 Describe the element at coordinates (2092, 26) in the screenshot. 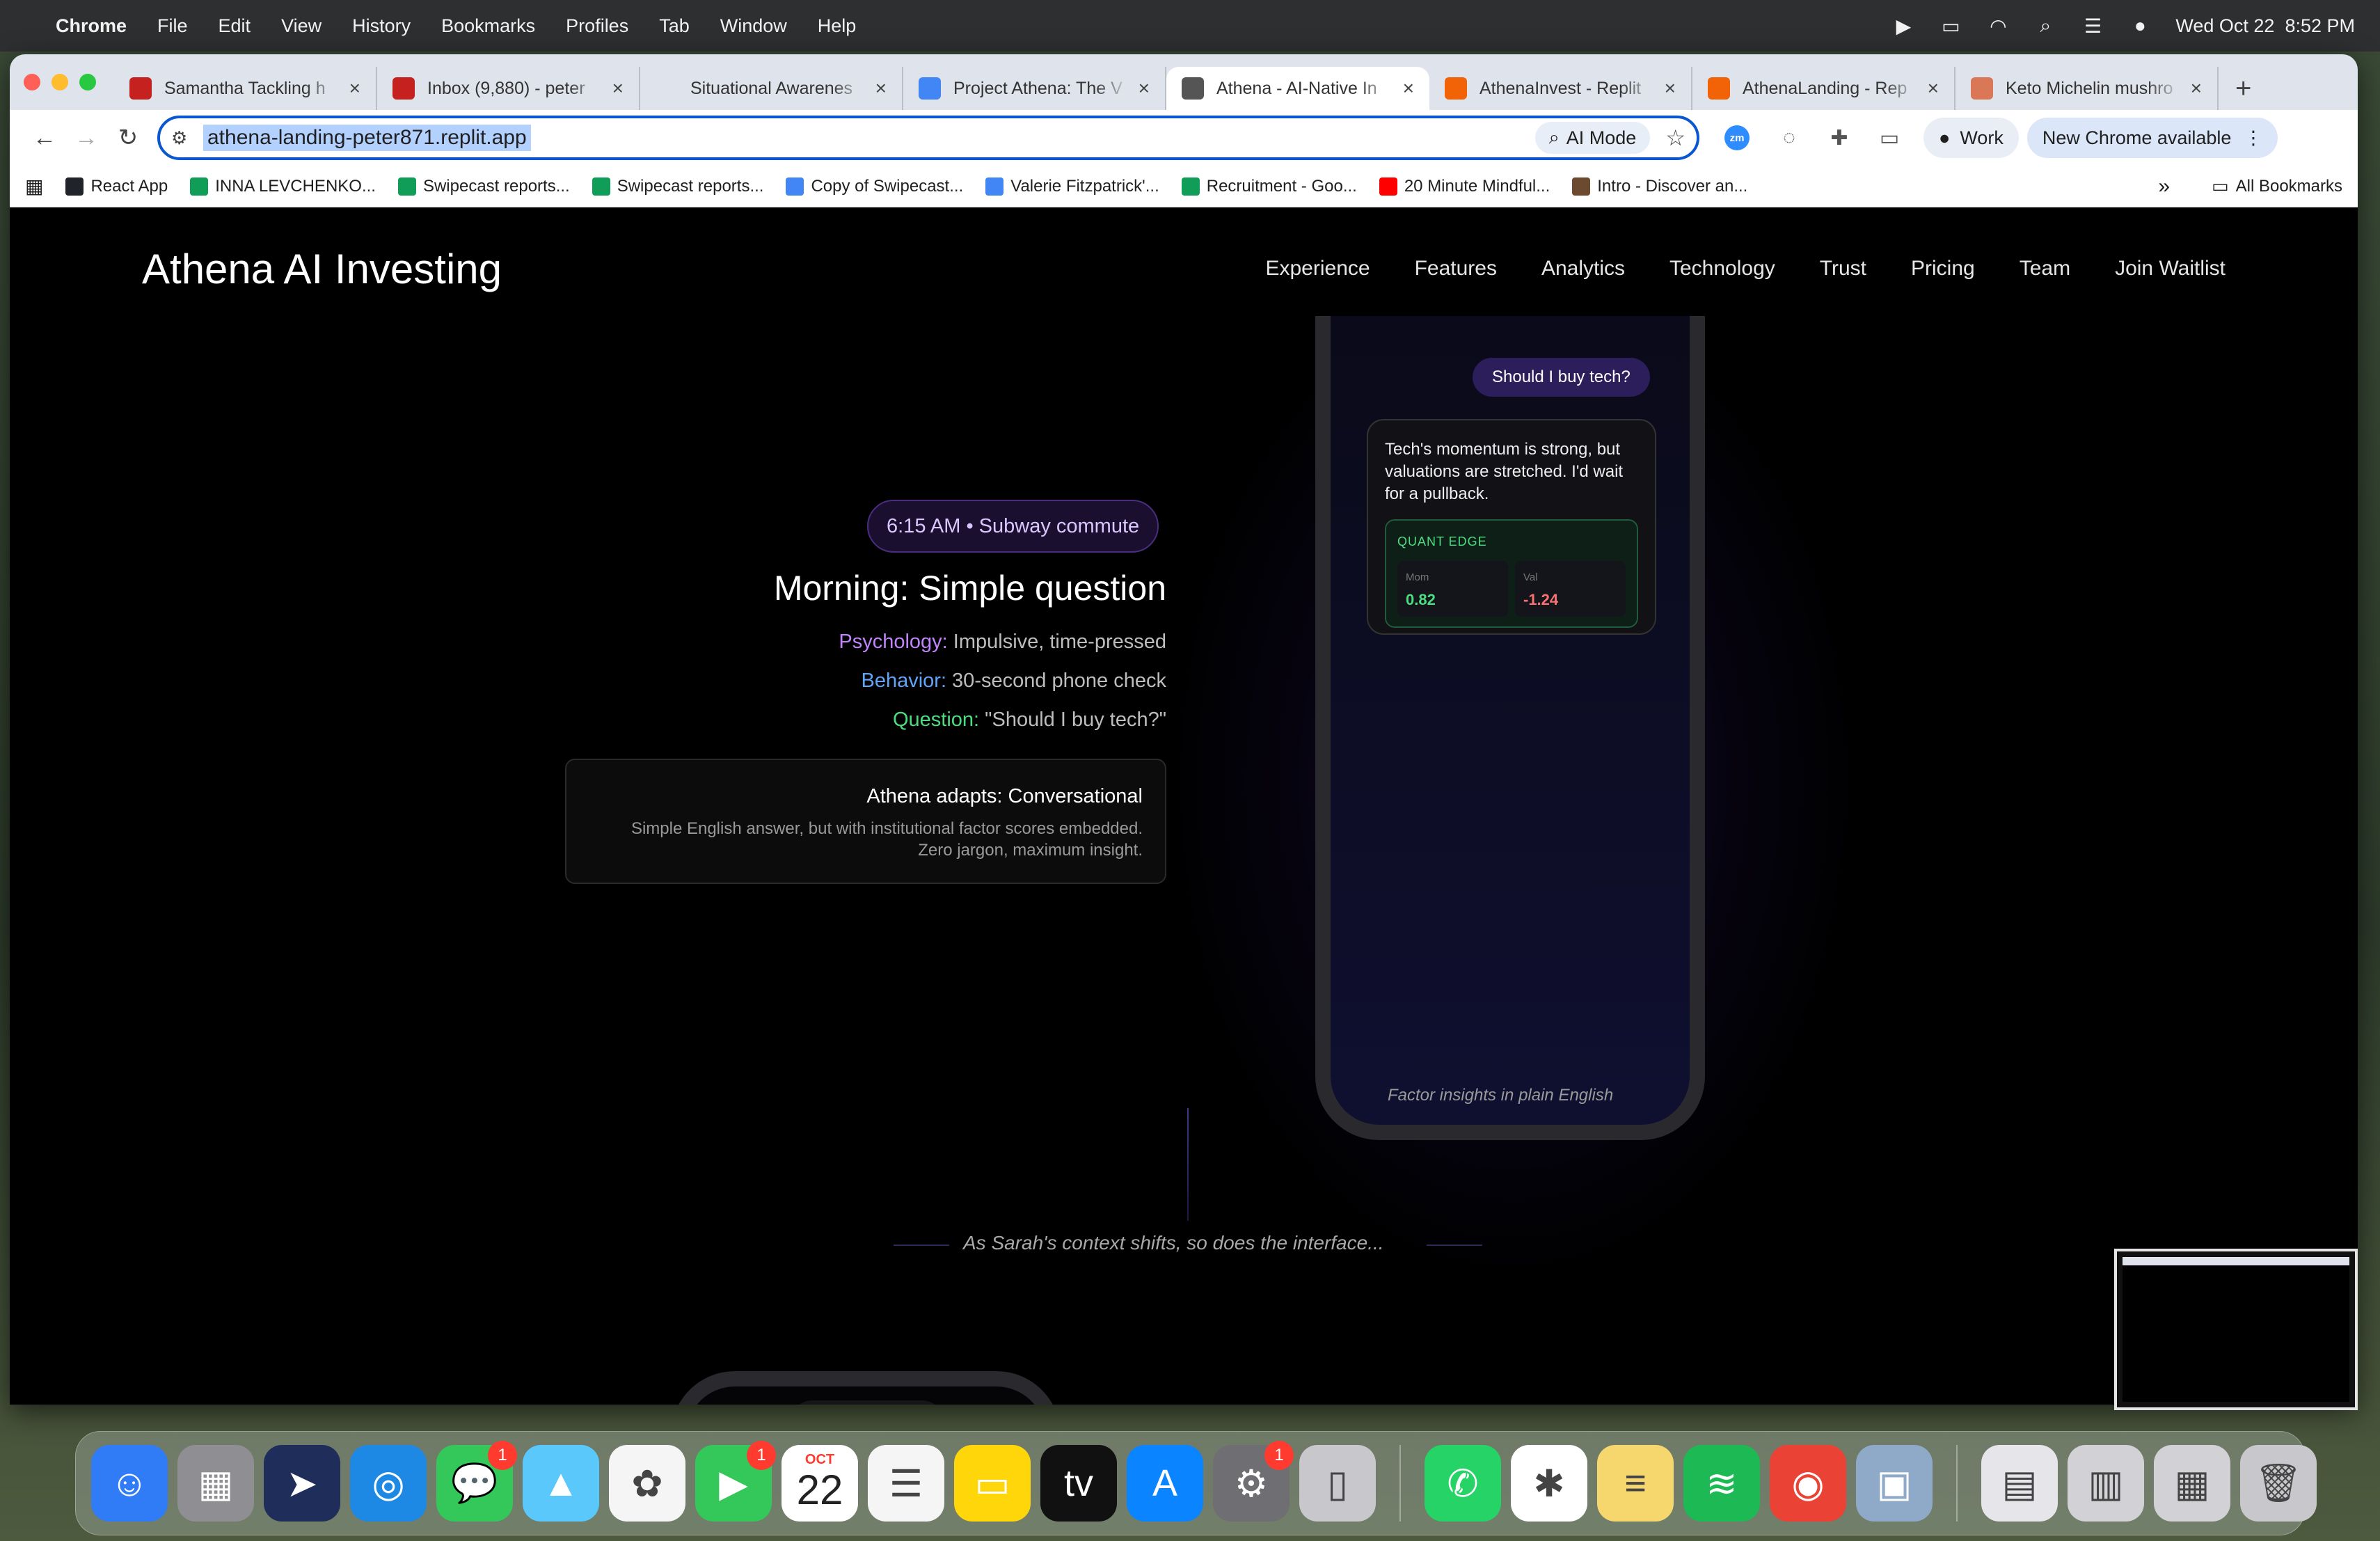

I see `control-center-icon: ☰` at that location.